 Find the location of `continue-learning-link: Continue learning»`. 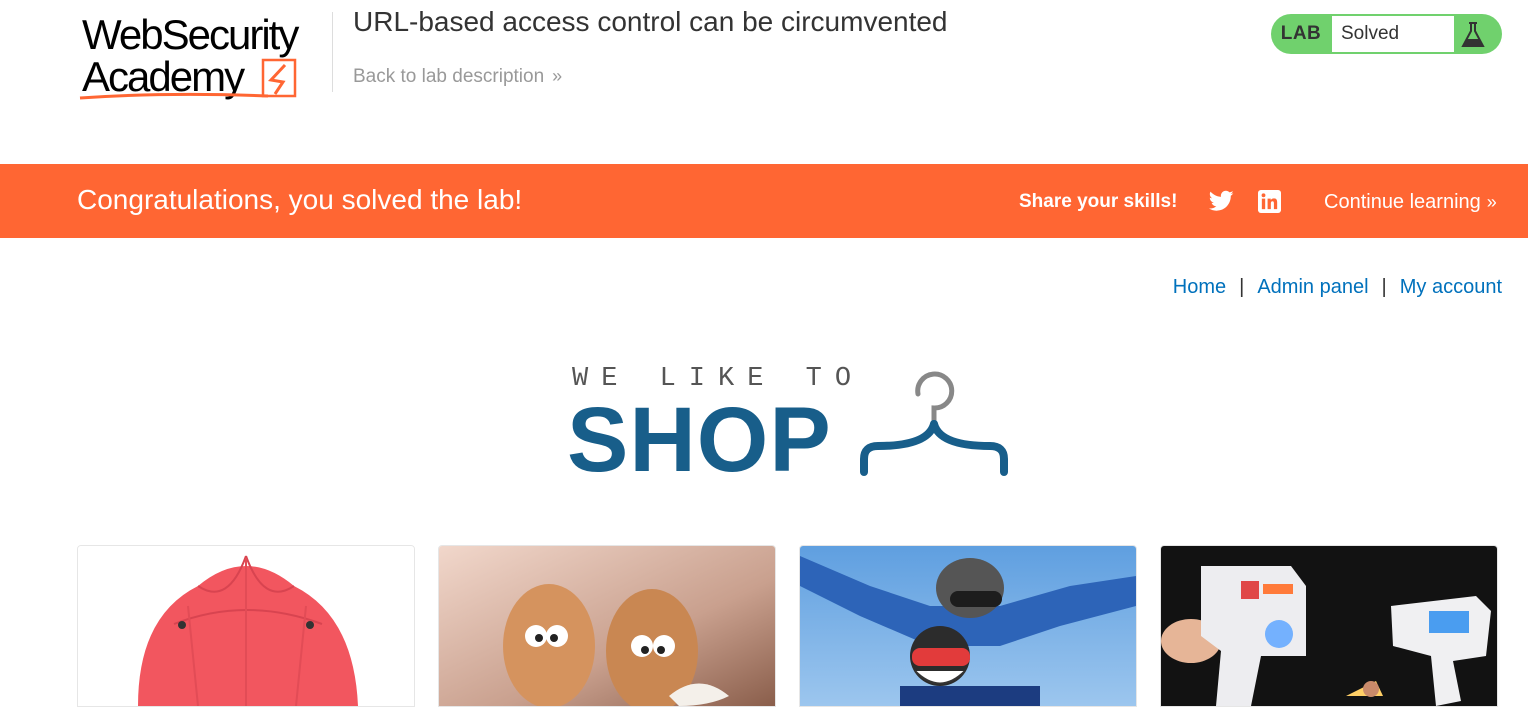

continue-learning-link: Continue learning» is located at coordinates (1410, 202).